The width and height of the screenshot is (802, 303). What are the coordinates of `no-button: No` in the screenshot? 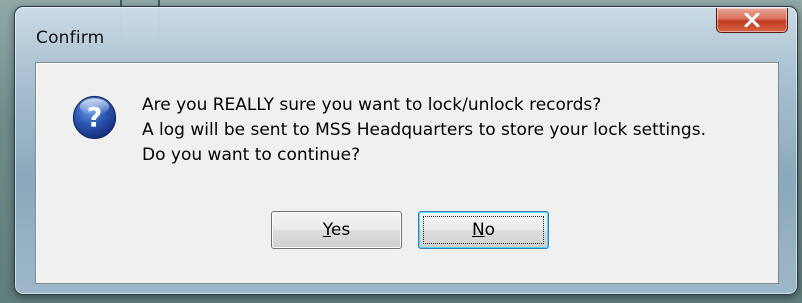 It's located at (483, 230).